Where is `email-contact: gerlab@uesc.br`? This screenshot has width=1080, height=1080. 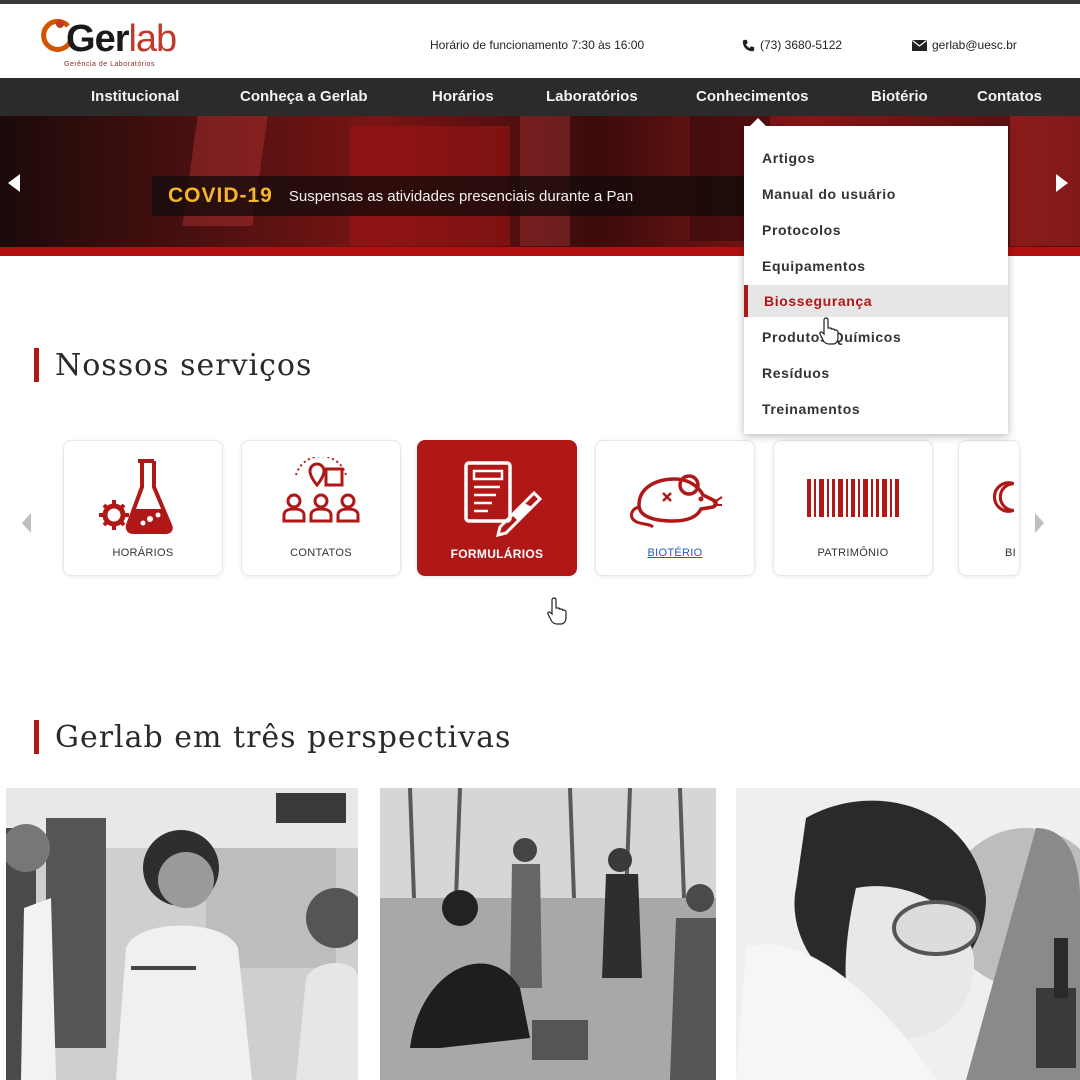 email-contact: gerlab@uesc.br is located at coordinates (964, 45).